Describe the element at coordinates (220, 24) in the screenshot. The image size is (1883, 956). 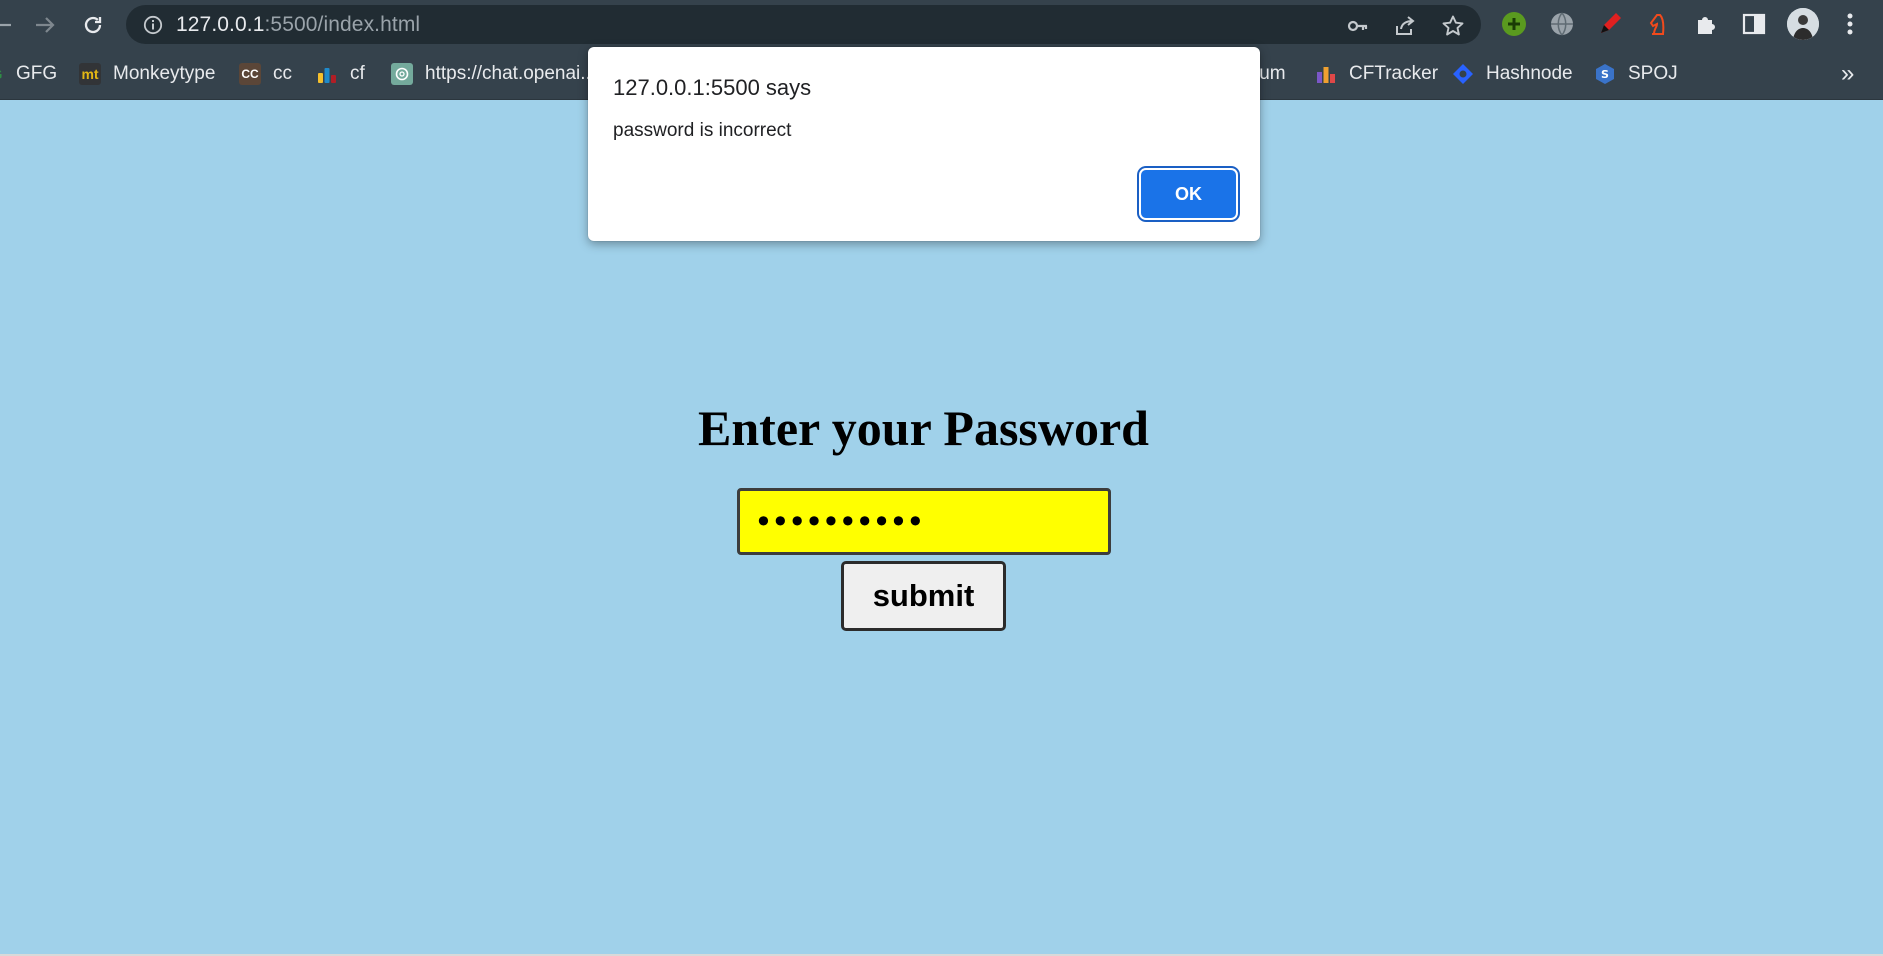
I see `url-host: 127.0.0.1` at that location.